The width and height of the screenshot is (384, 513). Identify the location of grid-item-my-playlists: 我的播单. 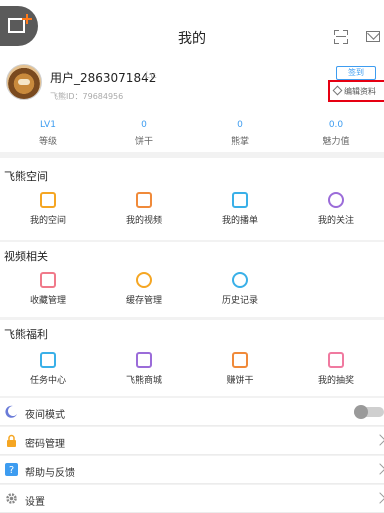
(240, 209).